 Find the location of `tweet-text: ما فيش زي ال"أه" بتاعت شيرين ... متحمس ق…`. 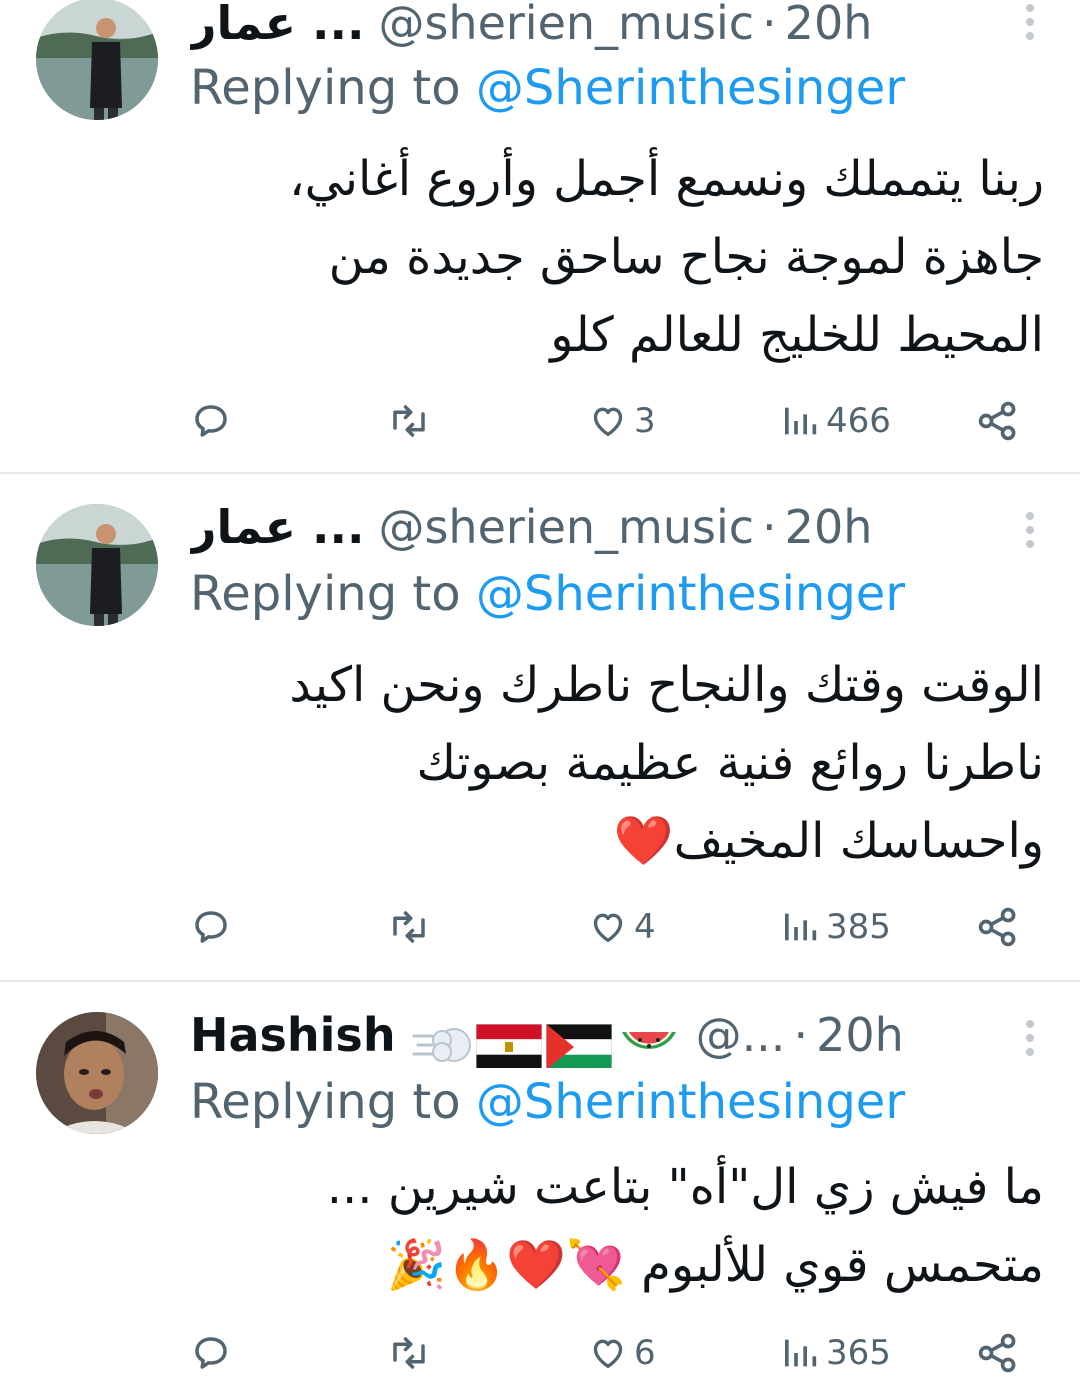

tweet-text: ما فيش زي ال"أه" بتاعت شيرين ... متحمس ق… is located at coordinates (617, 1226).